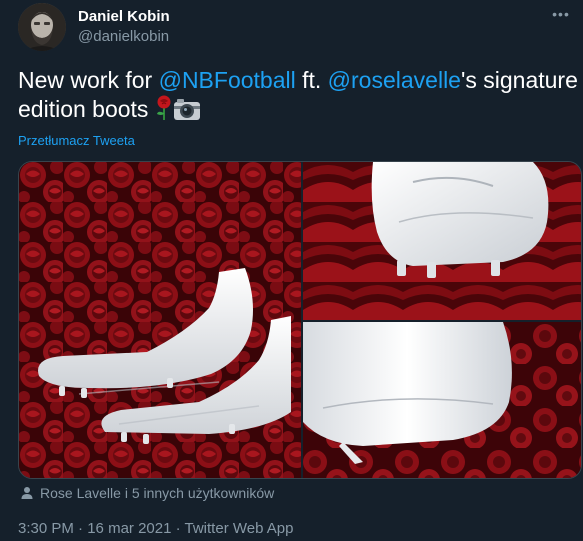 Image resolution: width=583 pixels, height=541 pixels. I want to click on mention-roselavelle: @roselavelle, so click(394, 80).